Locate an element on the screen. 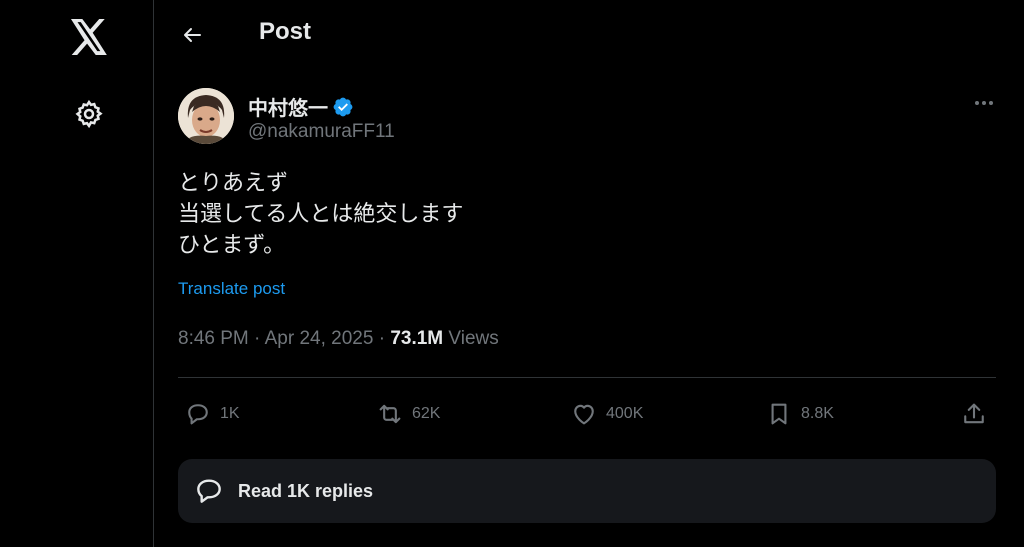  divider is located at coordinates (587, 377).